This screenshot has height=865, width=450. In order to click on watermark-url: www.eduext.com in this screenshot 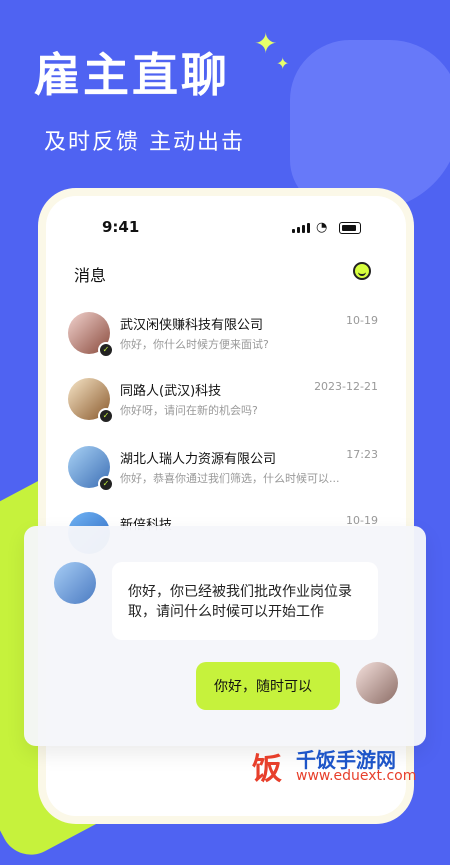, I will do `click(356, 776)`.